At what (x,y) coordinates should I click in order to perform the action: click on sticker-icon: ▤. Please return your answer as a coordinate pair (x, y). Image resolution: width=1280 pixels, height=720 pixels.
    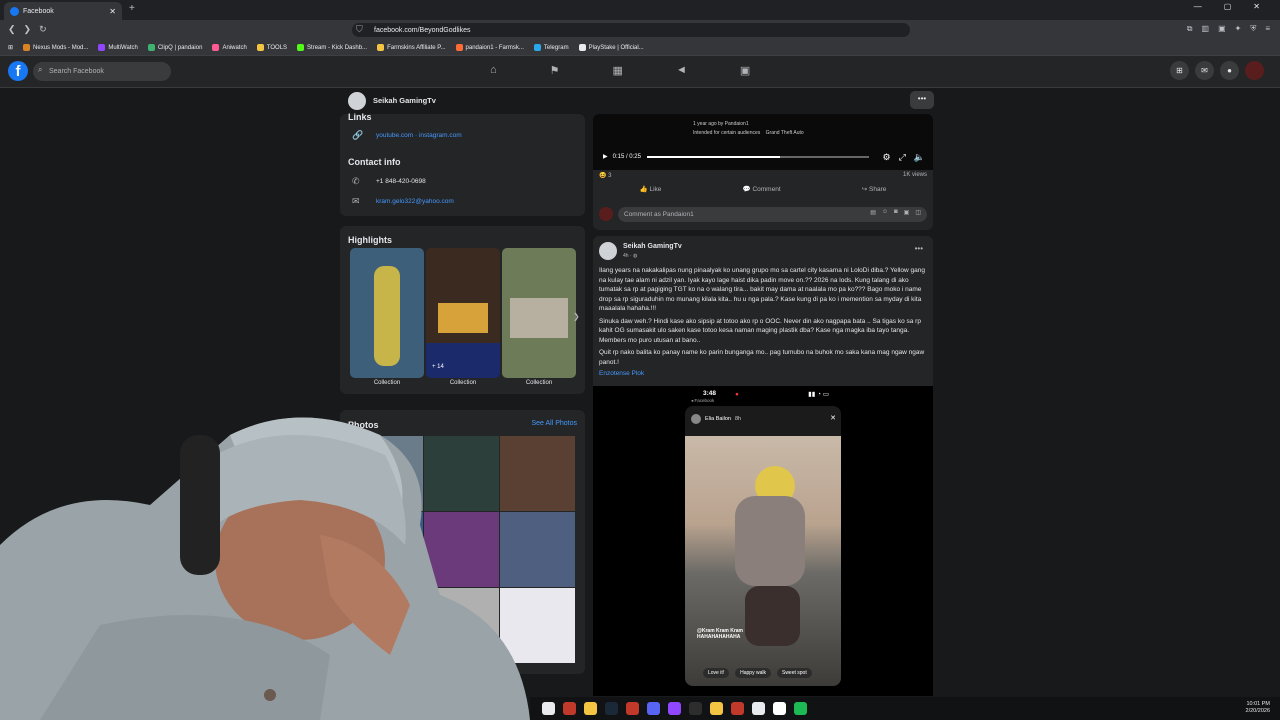
    Looking at the image, I should click on (873, 212).